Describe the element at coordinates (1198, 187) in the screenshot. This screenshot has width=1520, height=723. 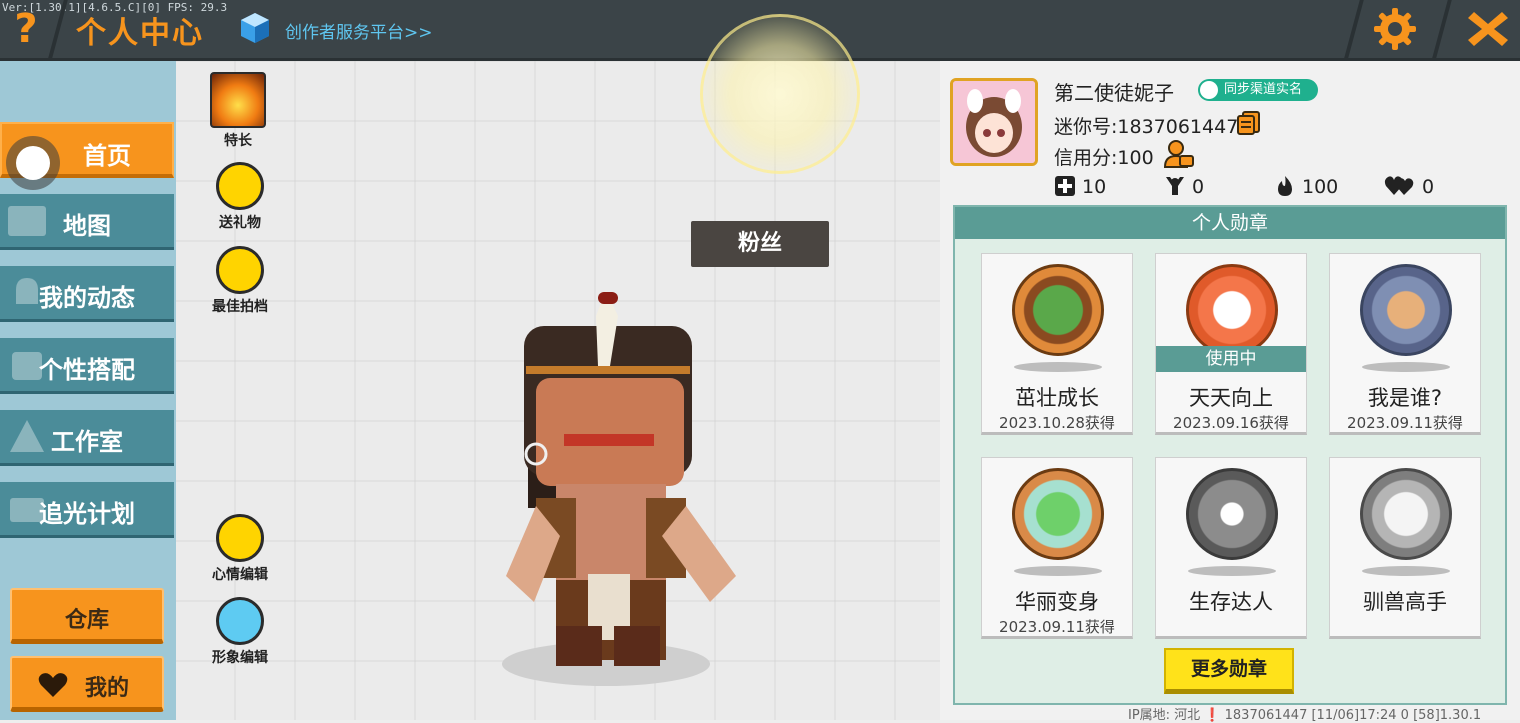
I see `stat-fans-value: 0` at that location.